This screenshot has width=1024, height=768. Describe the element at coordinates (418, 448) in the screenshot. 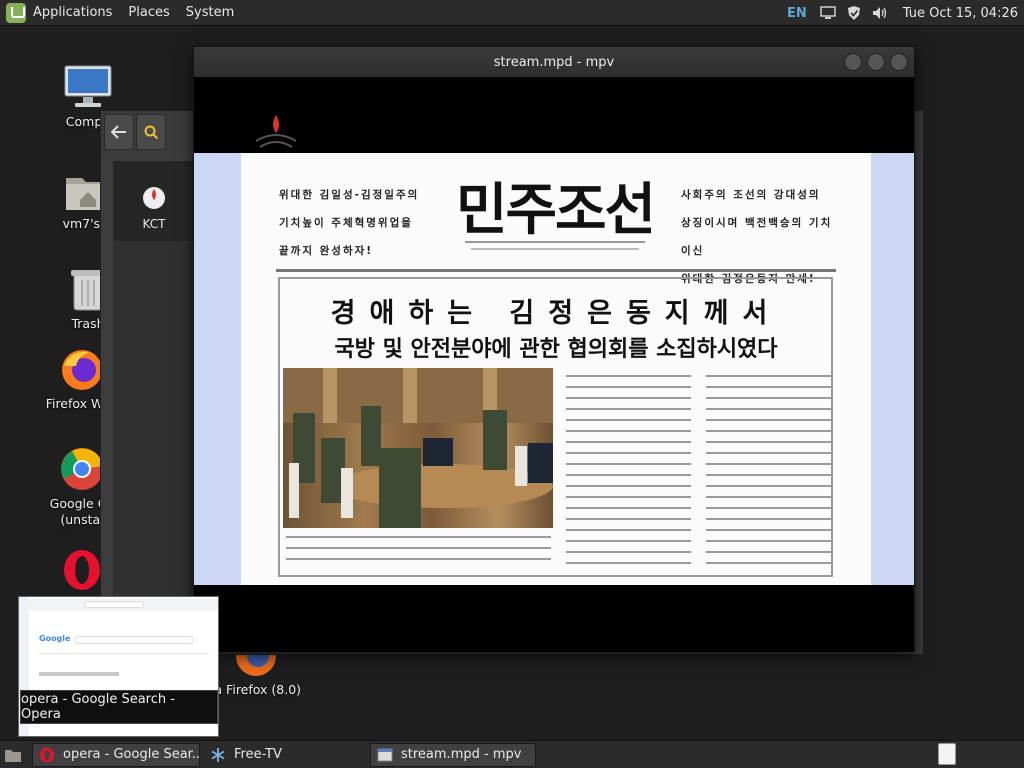

I see `article-photo` at that location.